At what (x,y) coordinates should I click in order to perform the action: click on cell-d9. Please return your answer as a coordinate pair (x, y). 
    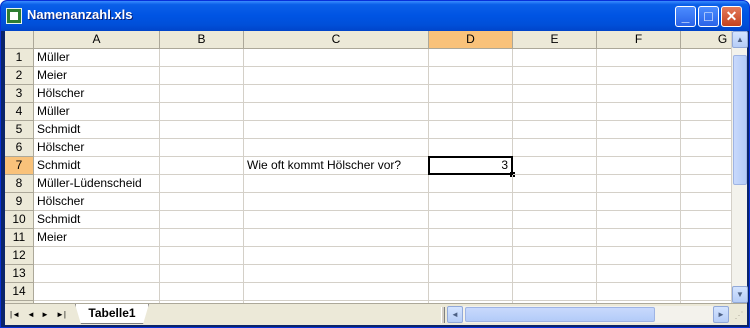
    Looking at the image, I should click on (471, 202).